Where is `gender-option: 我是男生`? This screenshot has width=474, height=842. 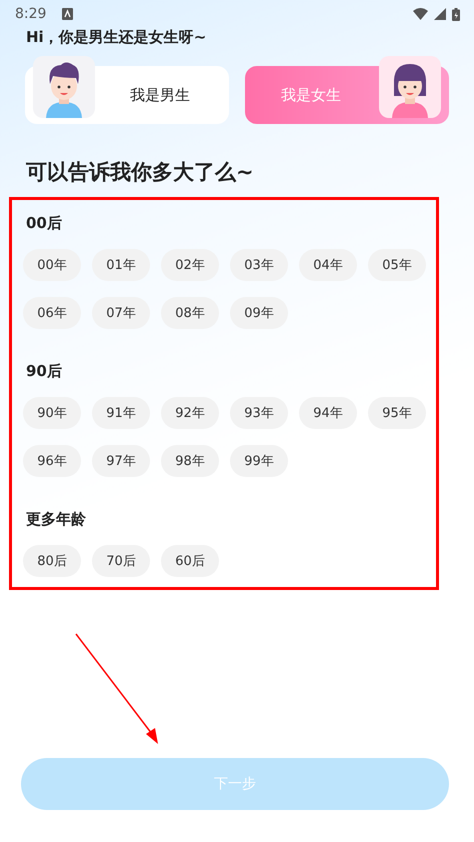 gender-option: 我是男生 is located at coordinates (127, 90).